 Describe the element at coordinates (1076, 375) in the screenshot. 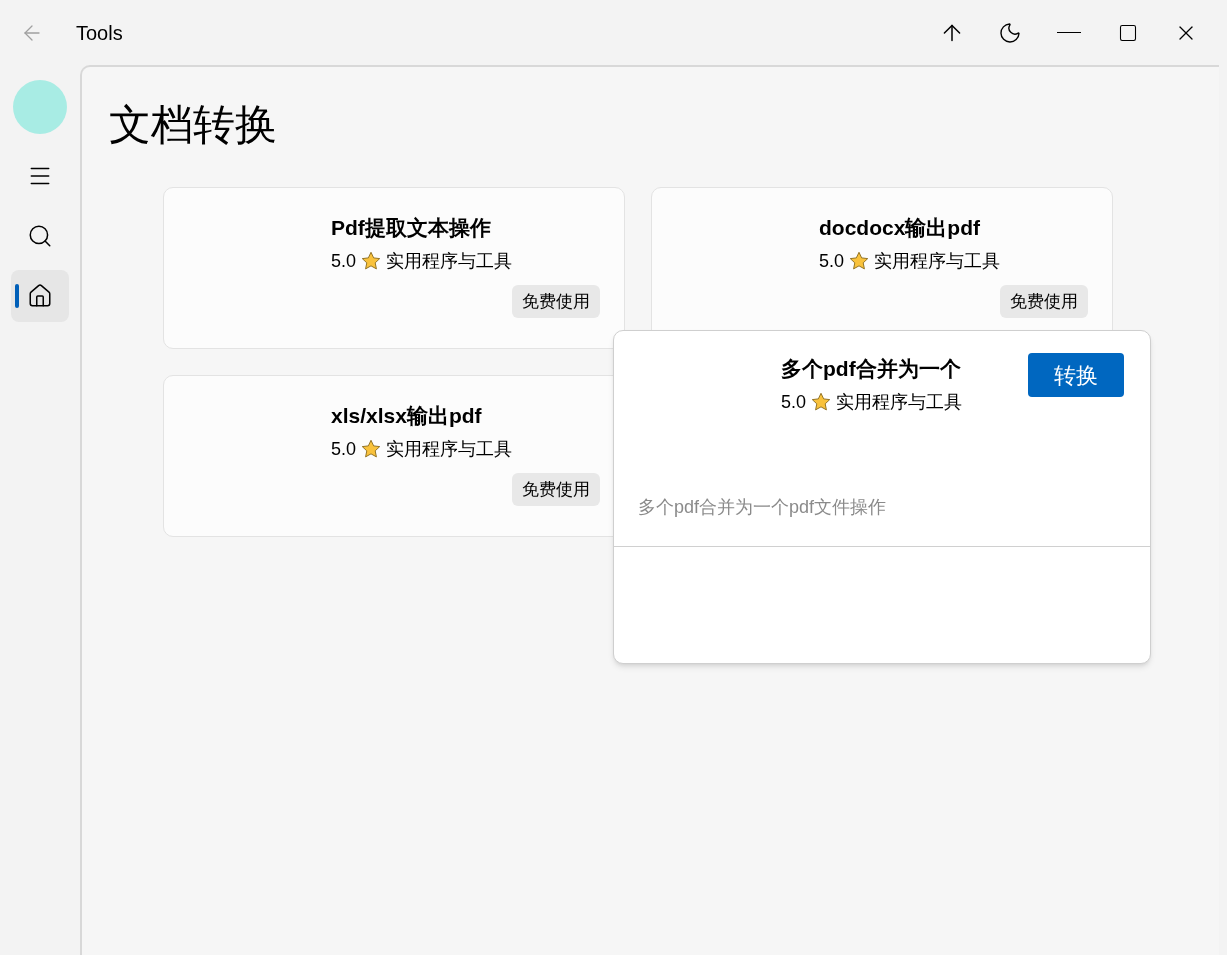

I see `convert-button: 转换` at that location.